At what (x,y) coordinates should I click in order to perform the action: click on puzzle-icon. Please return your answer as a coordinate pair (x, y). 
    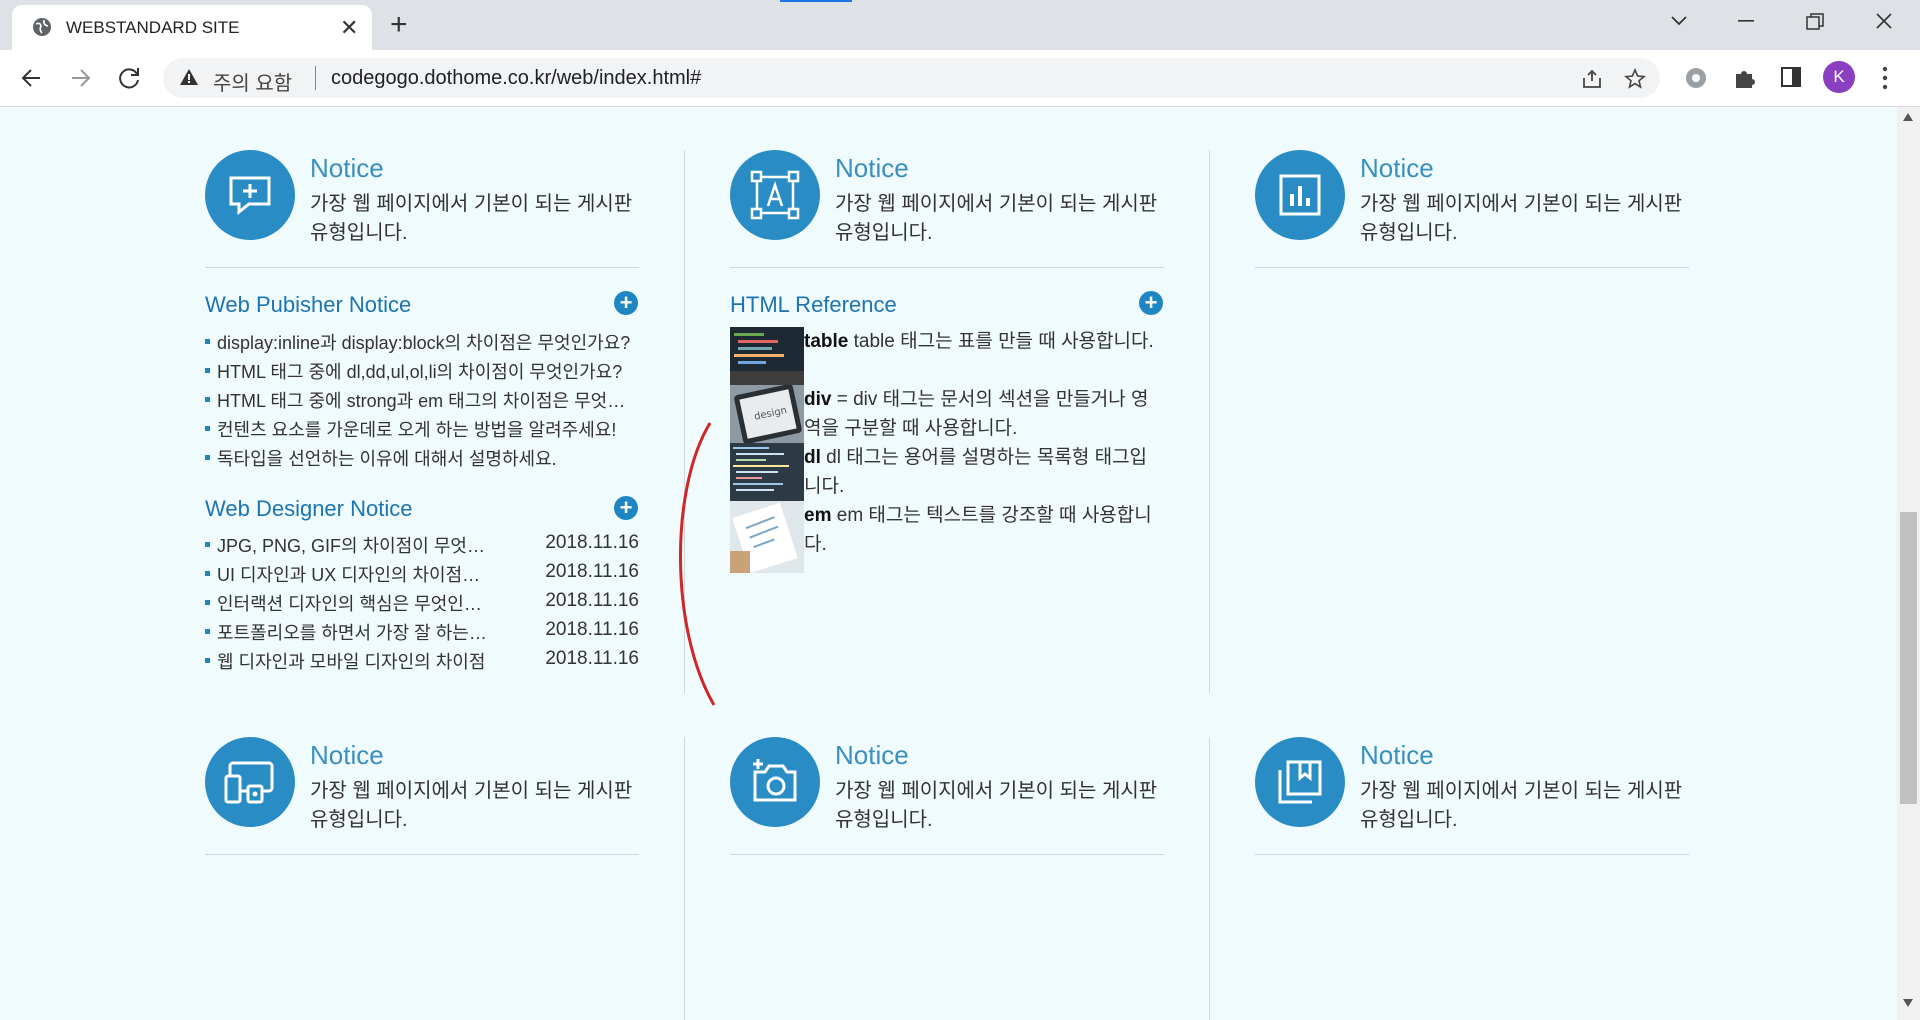
    Looking at the image, I should click on (1744, 78).